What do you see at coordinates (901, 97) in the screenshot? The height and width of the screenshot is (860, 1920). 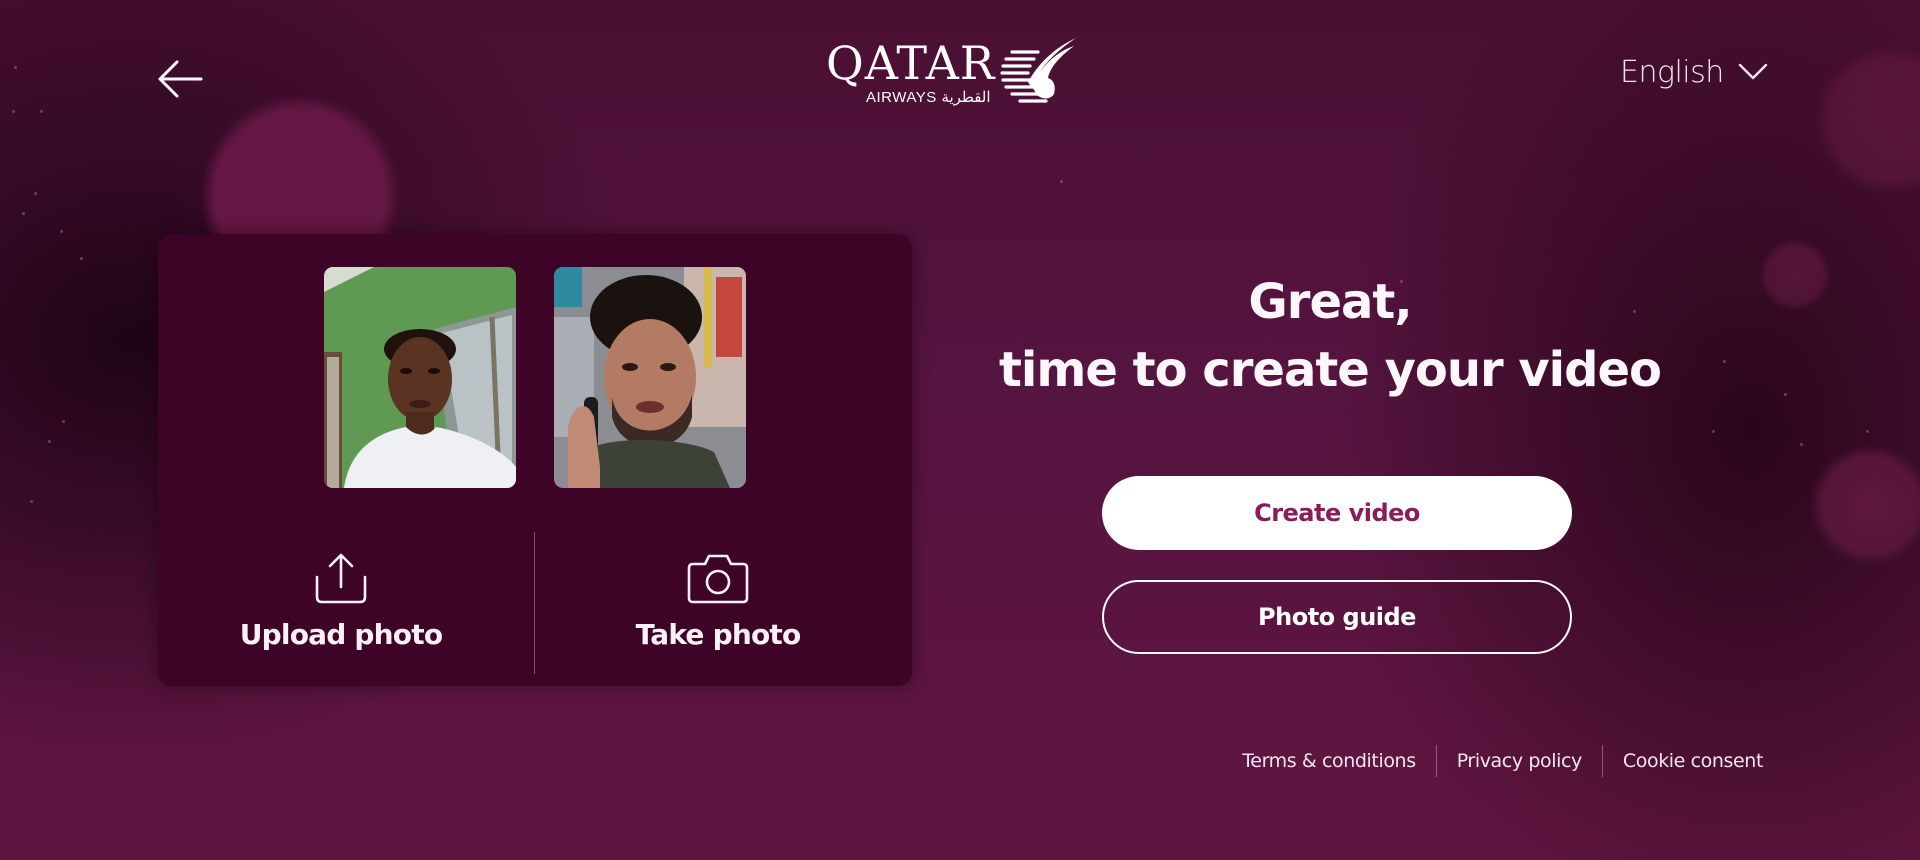 I see `logo-sub-latin: AIRWAYS` at bounding box center [901, 97].